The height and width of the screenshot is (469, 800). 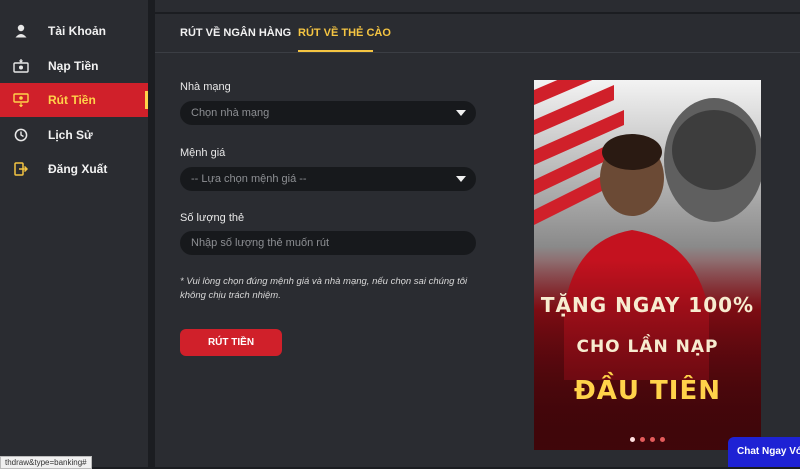 I want to click on withdraw-submit-button: RÚT TIỀN, so click(x=231, y=342).